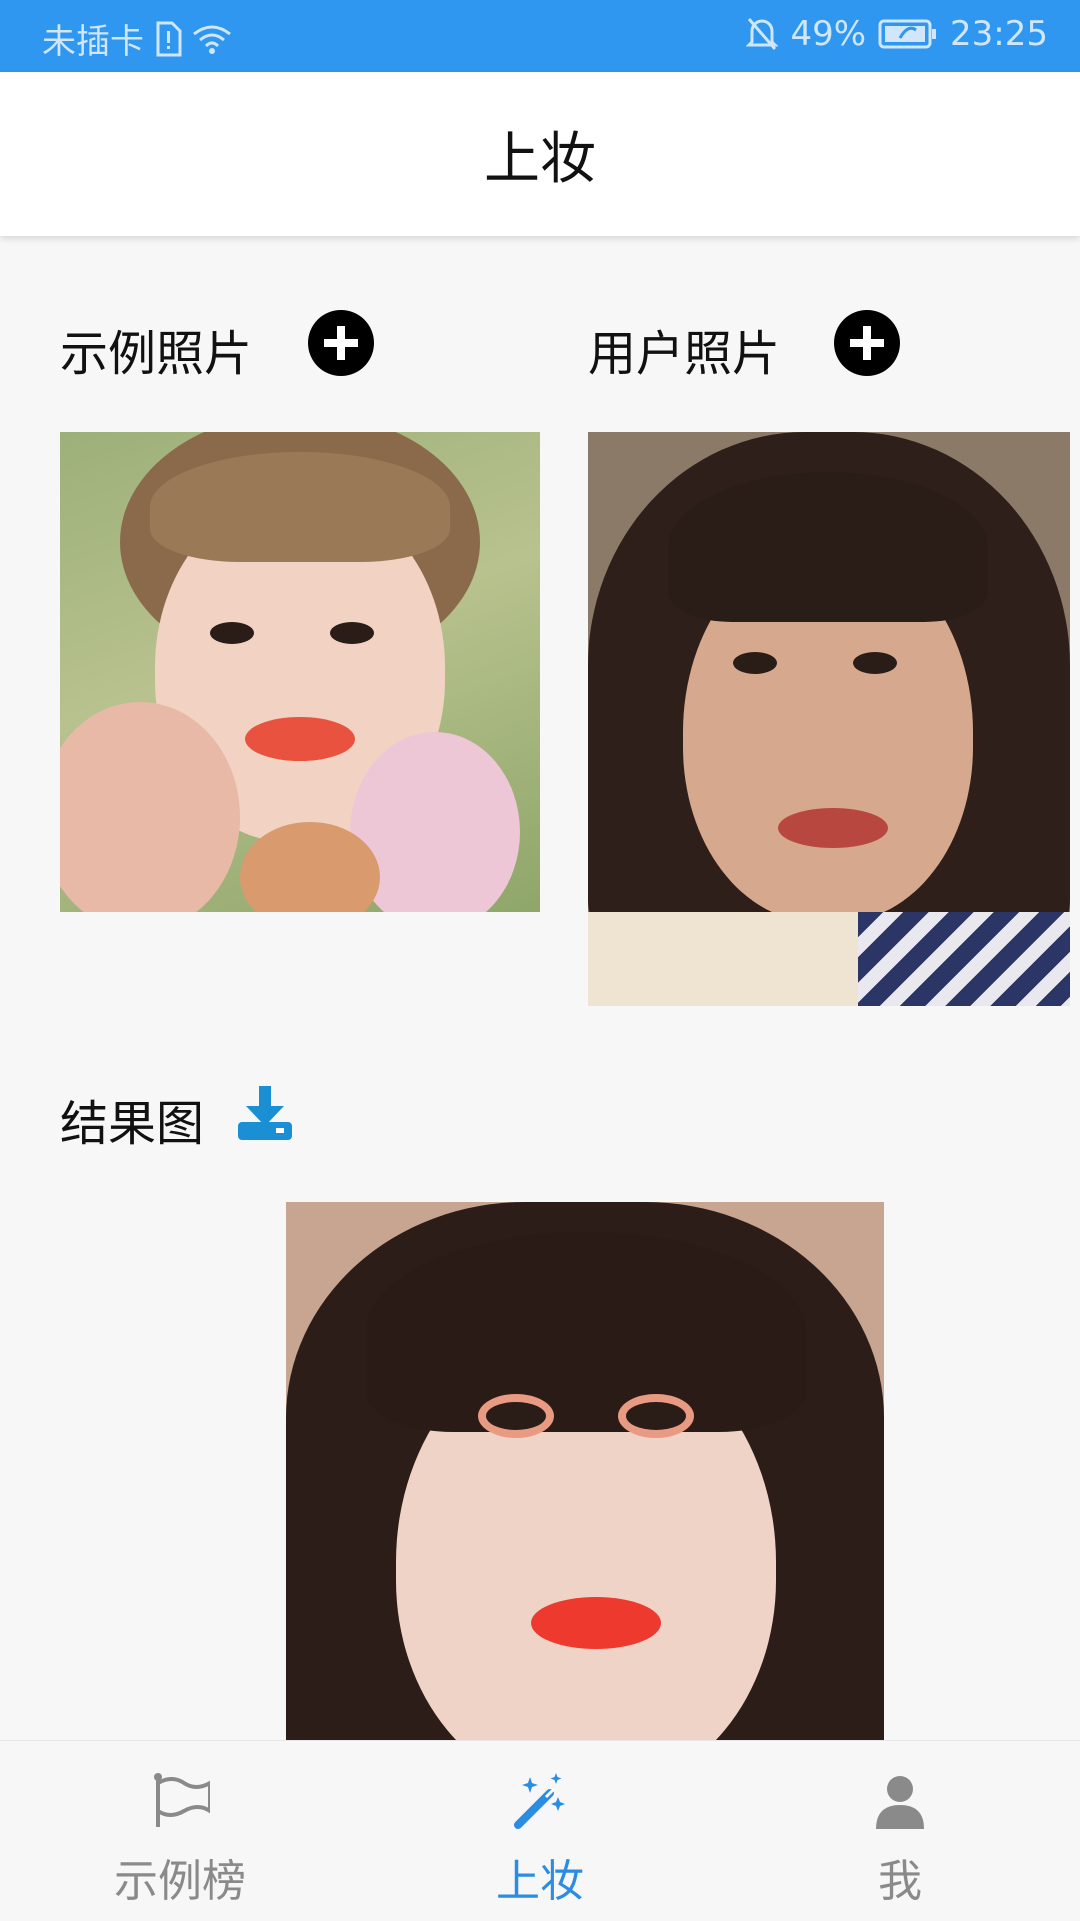 This screenshot has height=1921, width=1080. I want to click on nav-label-me: 我, so click(900, 1881).